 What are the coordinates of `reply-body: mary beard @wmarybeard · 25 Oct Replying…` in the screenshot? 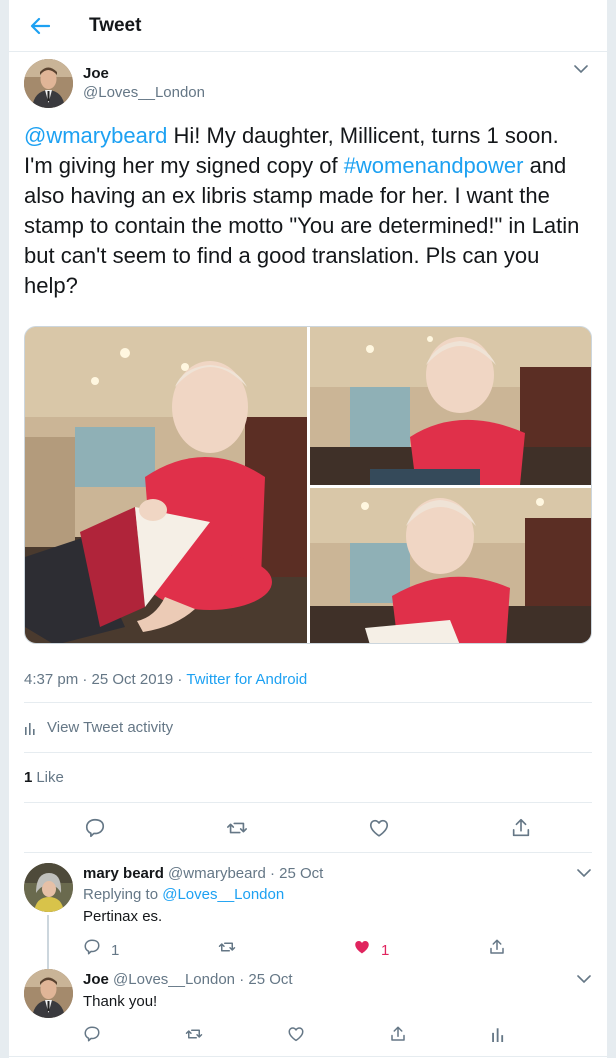 It's located at (349, 916).